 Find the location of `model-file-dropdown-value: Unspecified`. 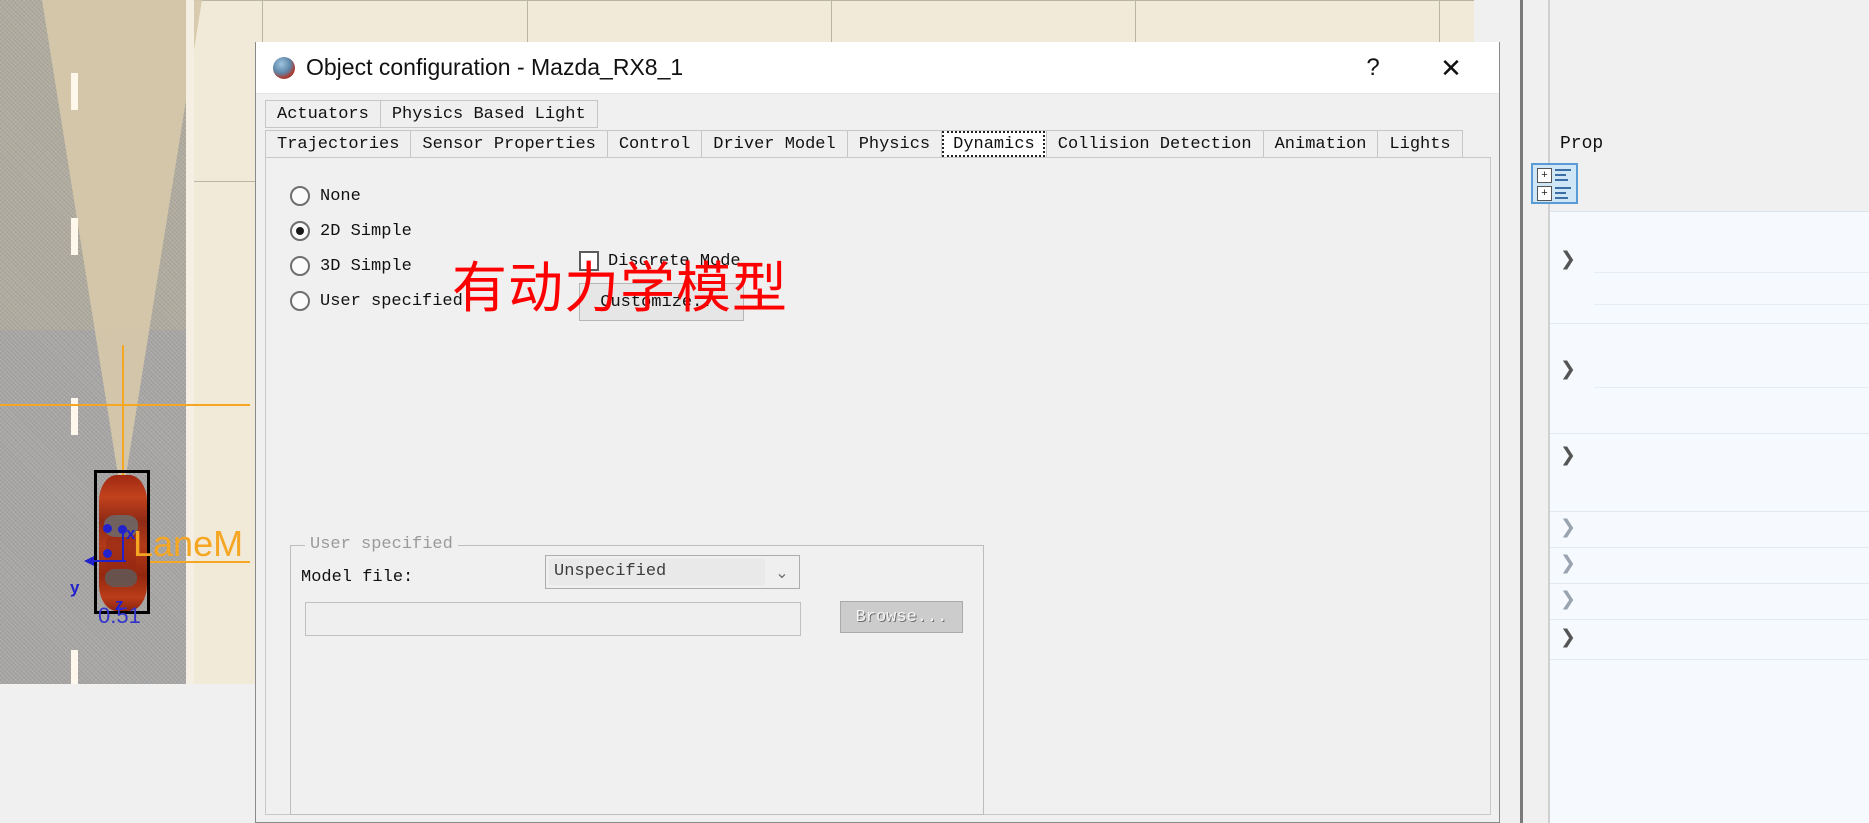

model-file-dropdown-value: Unspecified is located at coordinates (657, 572).